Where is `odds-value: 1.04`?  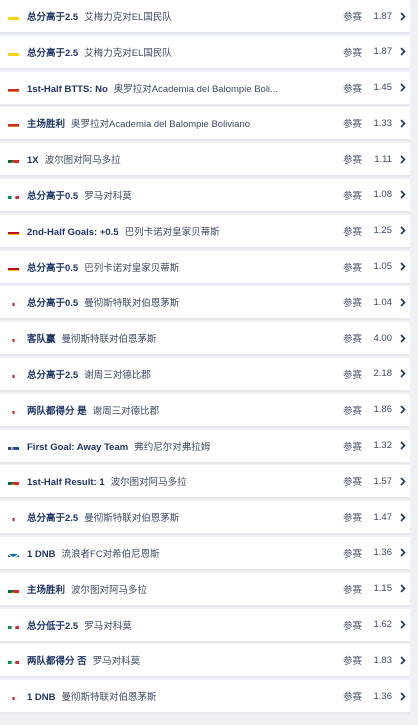 odds-value: 1.04 is located at coordinates (383, 302).